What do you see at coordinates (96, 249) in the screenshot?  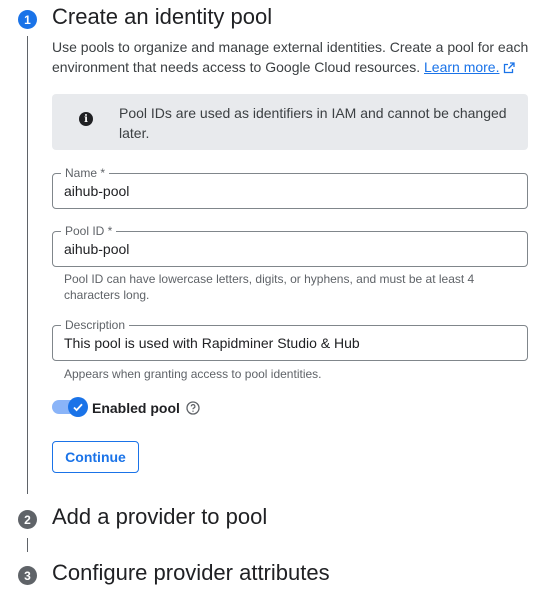 I see `pool-id-field-value: aihub-pool` at bounding box center [96, 249].